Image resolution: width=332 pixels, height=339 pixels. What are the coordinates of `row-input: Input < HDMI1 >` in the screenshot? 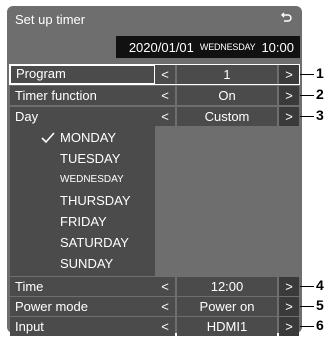 It's located at (154, 326).